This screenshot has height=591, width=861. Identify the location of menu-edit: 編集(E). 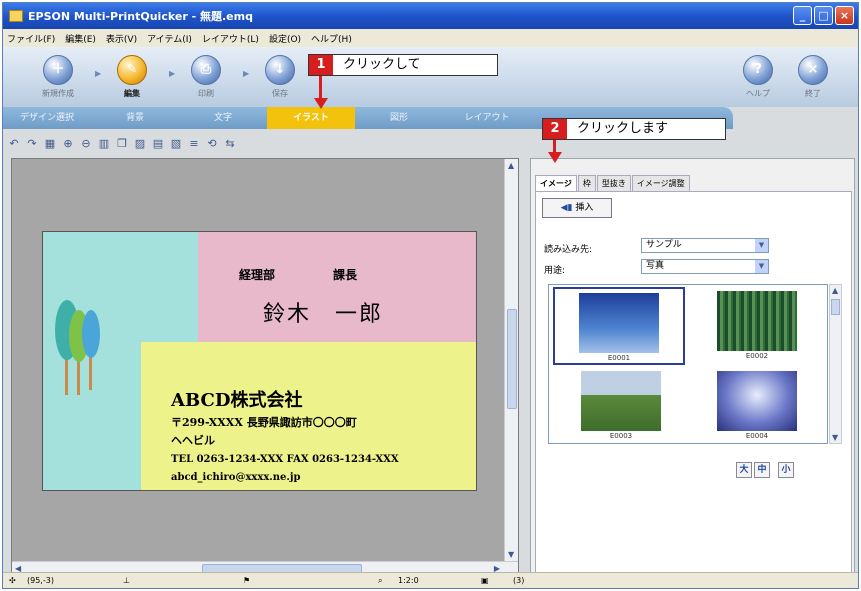
(80, 38).